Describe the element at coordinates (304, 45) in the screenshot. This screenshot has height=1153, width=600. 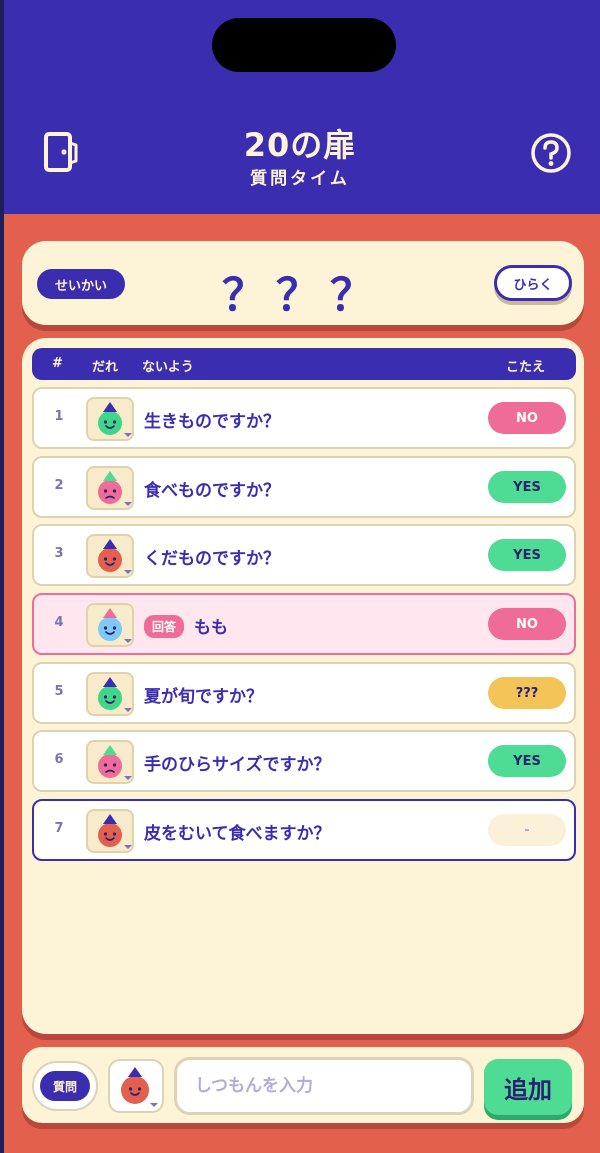
I see `device-notch` at that location.